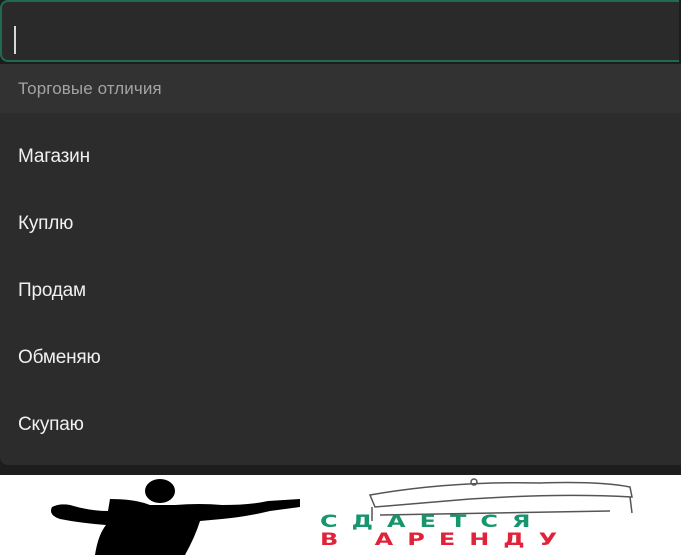 The height and width of the screenshot is (555, 681). Describe the element at coordinates (340, 515) in the screenshot. I see `for-rent-banner: СДАЕТСЯ В АРЕНДУ` at that location.